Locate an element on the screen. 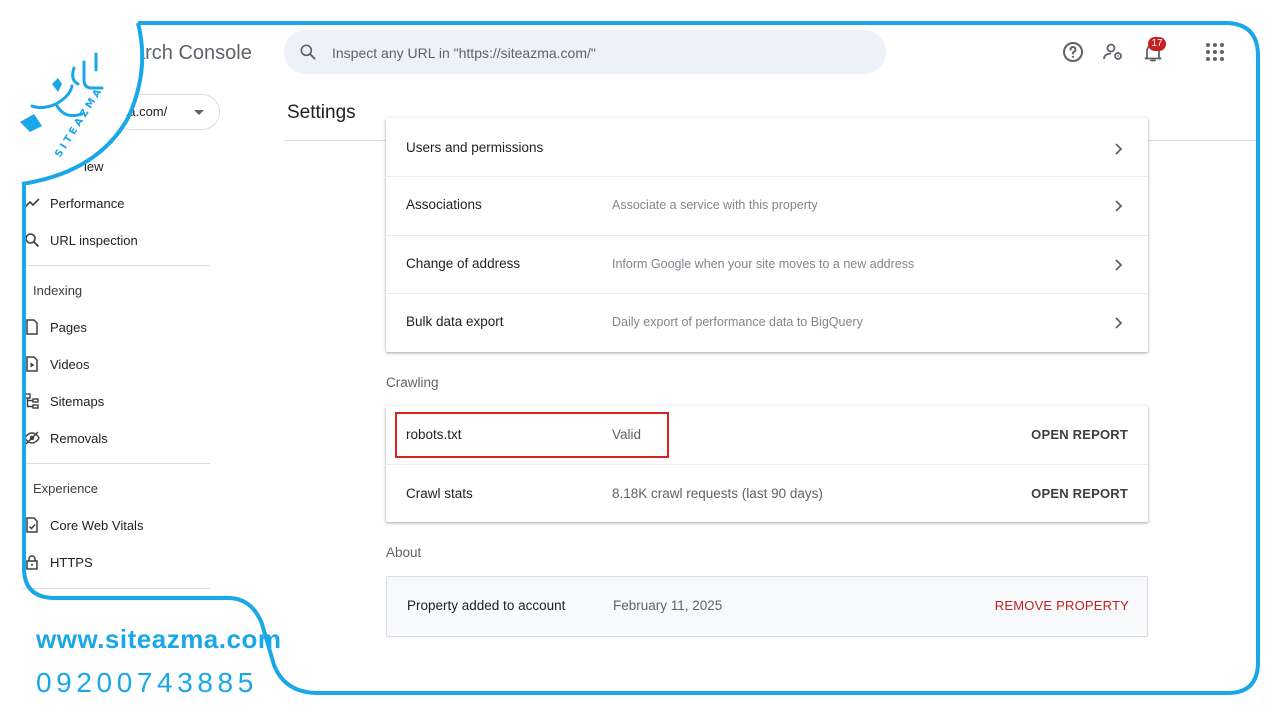  sidebar-item-label: Pages is located at coordinates (68, 327).